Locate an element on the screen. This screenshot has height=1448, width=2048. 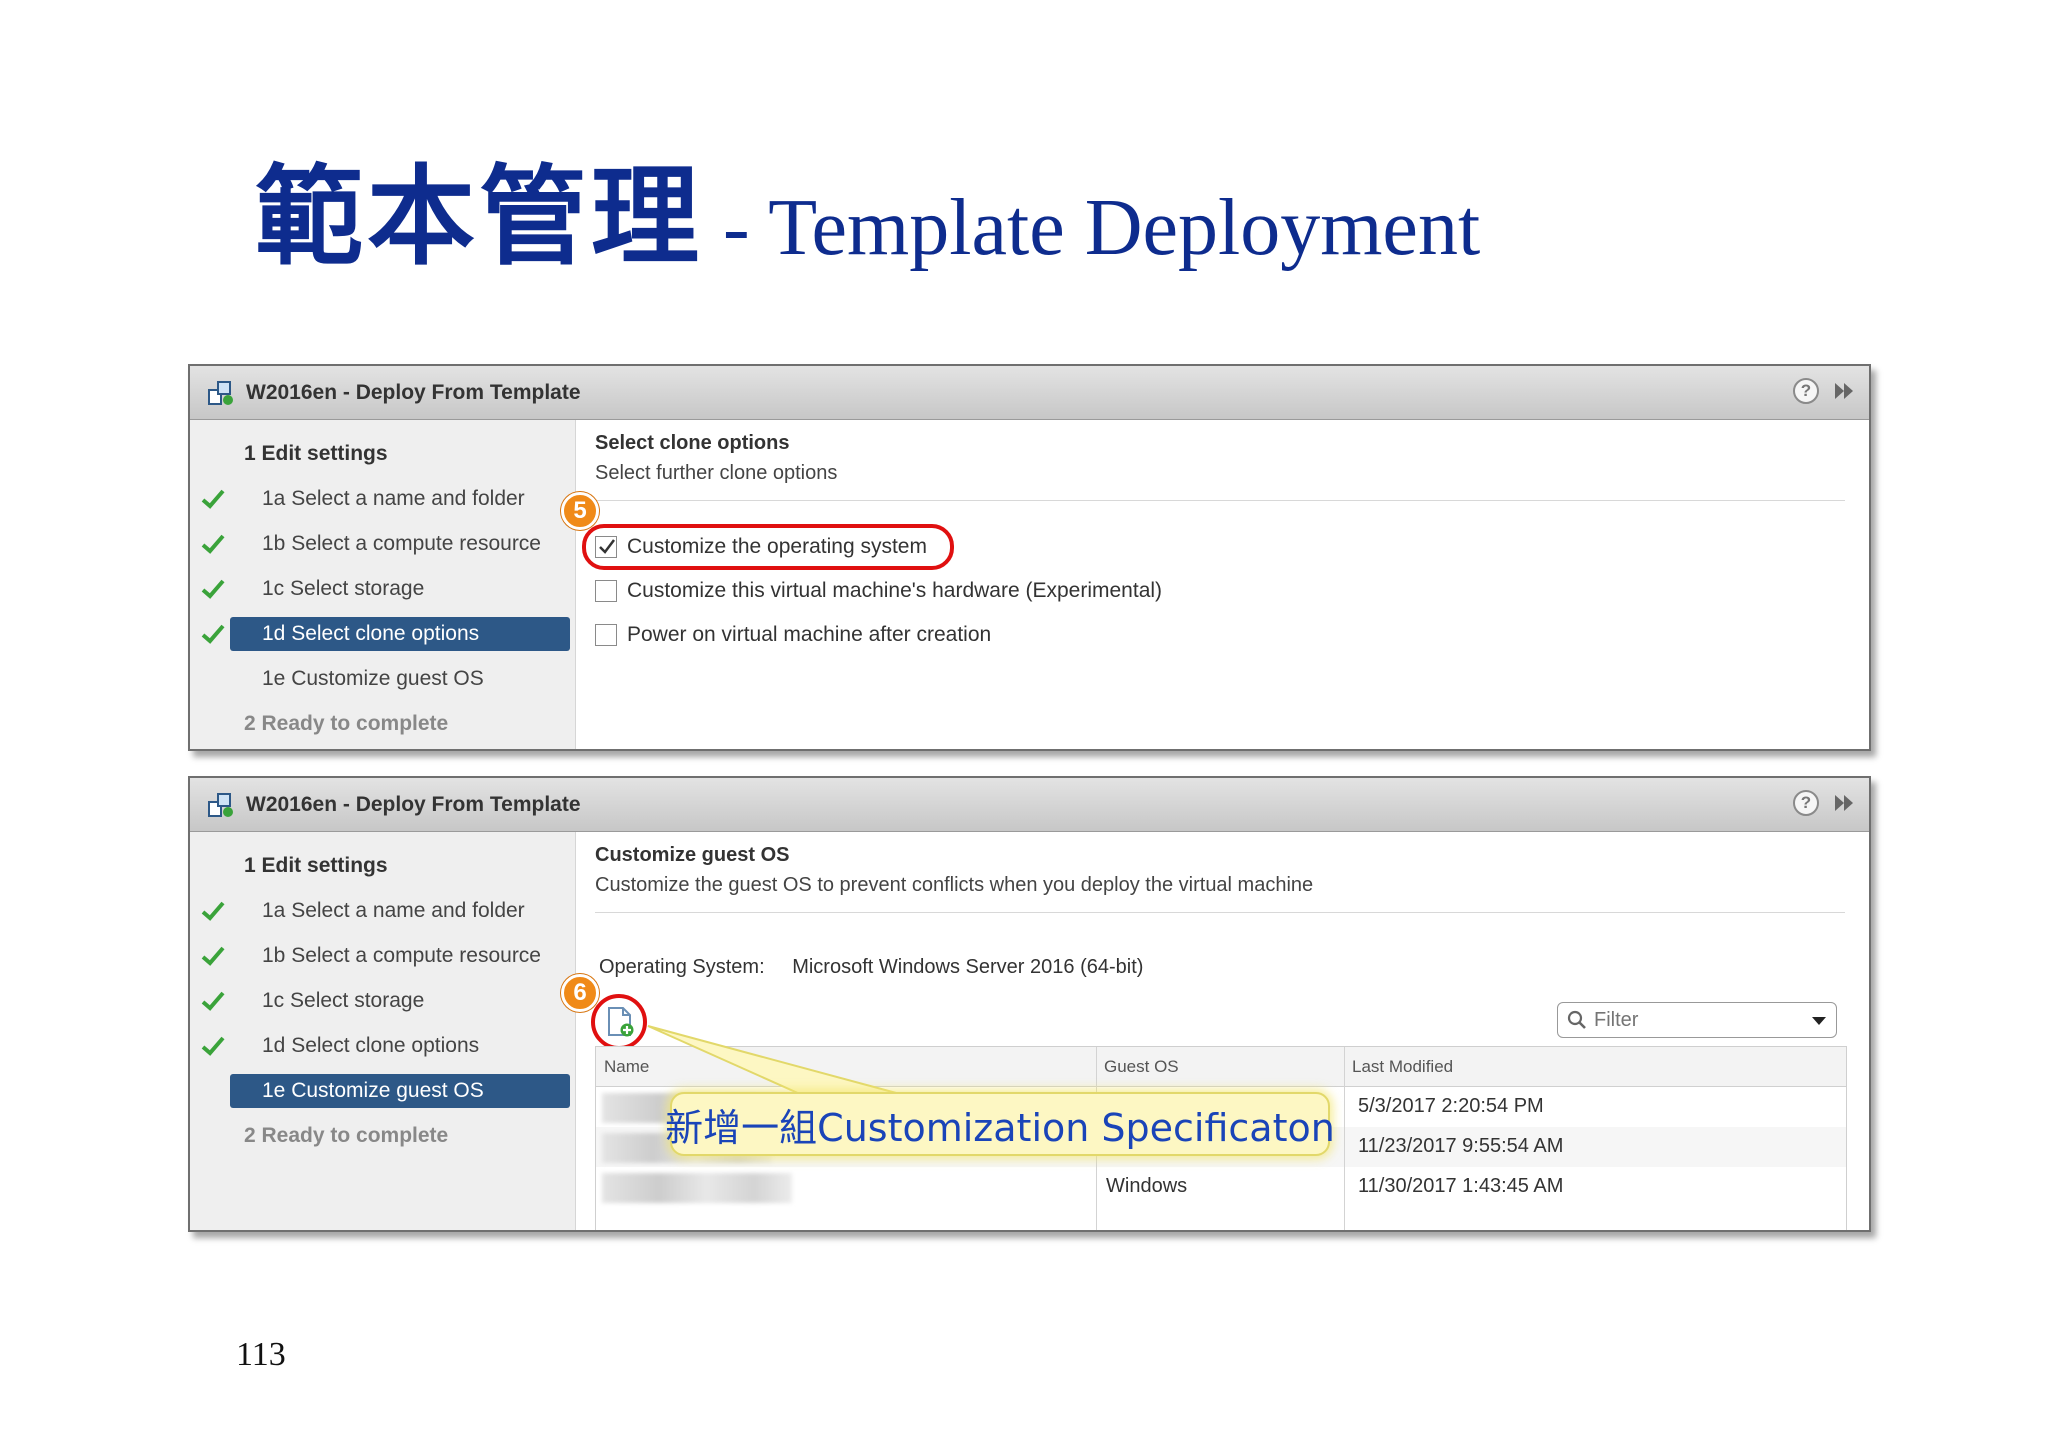
power-on-label: Power on virtual machine after creation is located at coordinates (809, 634).